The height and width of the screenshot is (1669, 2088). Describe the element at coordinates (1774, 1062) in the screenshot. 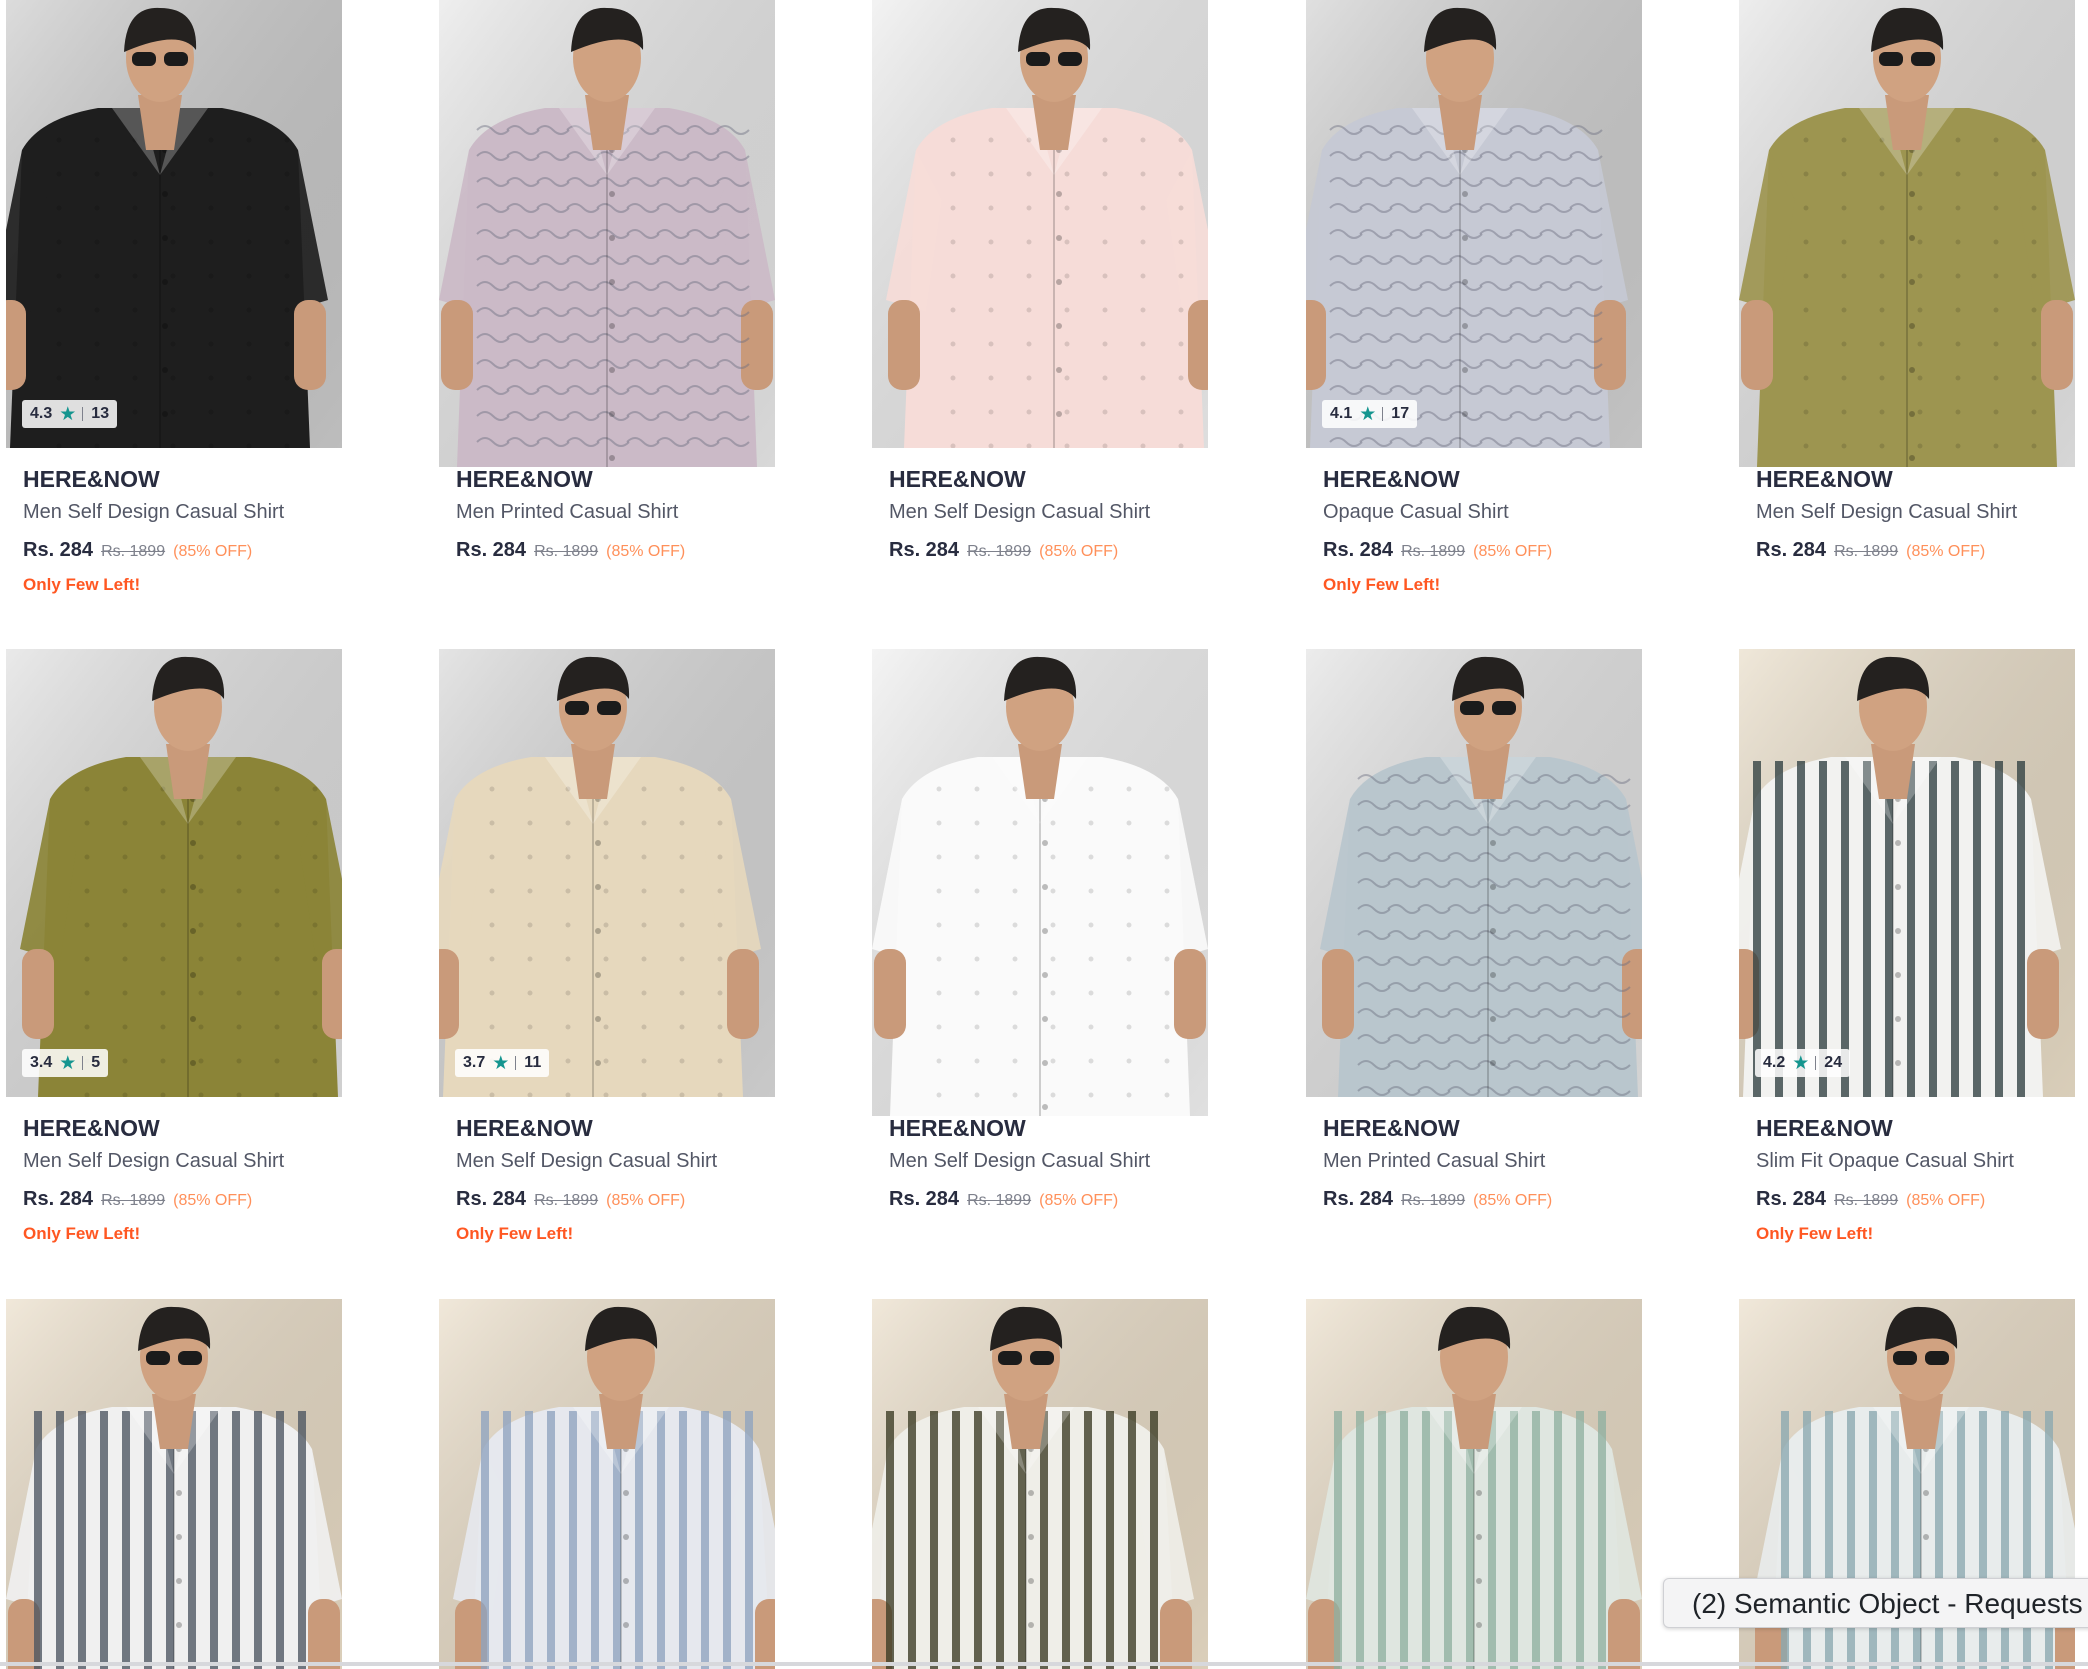

I see `rating-value: 4.2` at that location.